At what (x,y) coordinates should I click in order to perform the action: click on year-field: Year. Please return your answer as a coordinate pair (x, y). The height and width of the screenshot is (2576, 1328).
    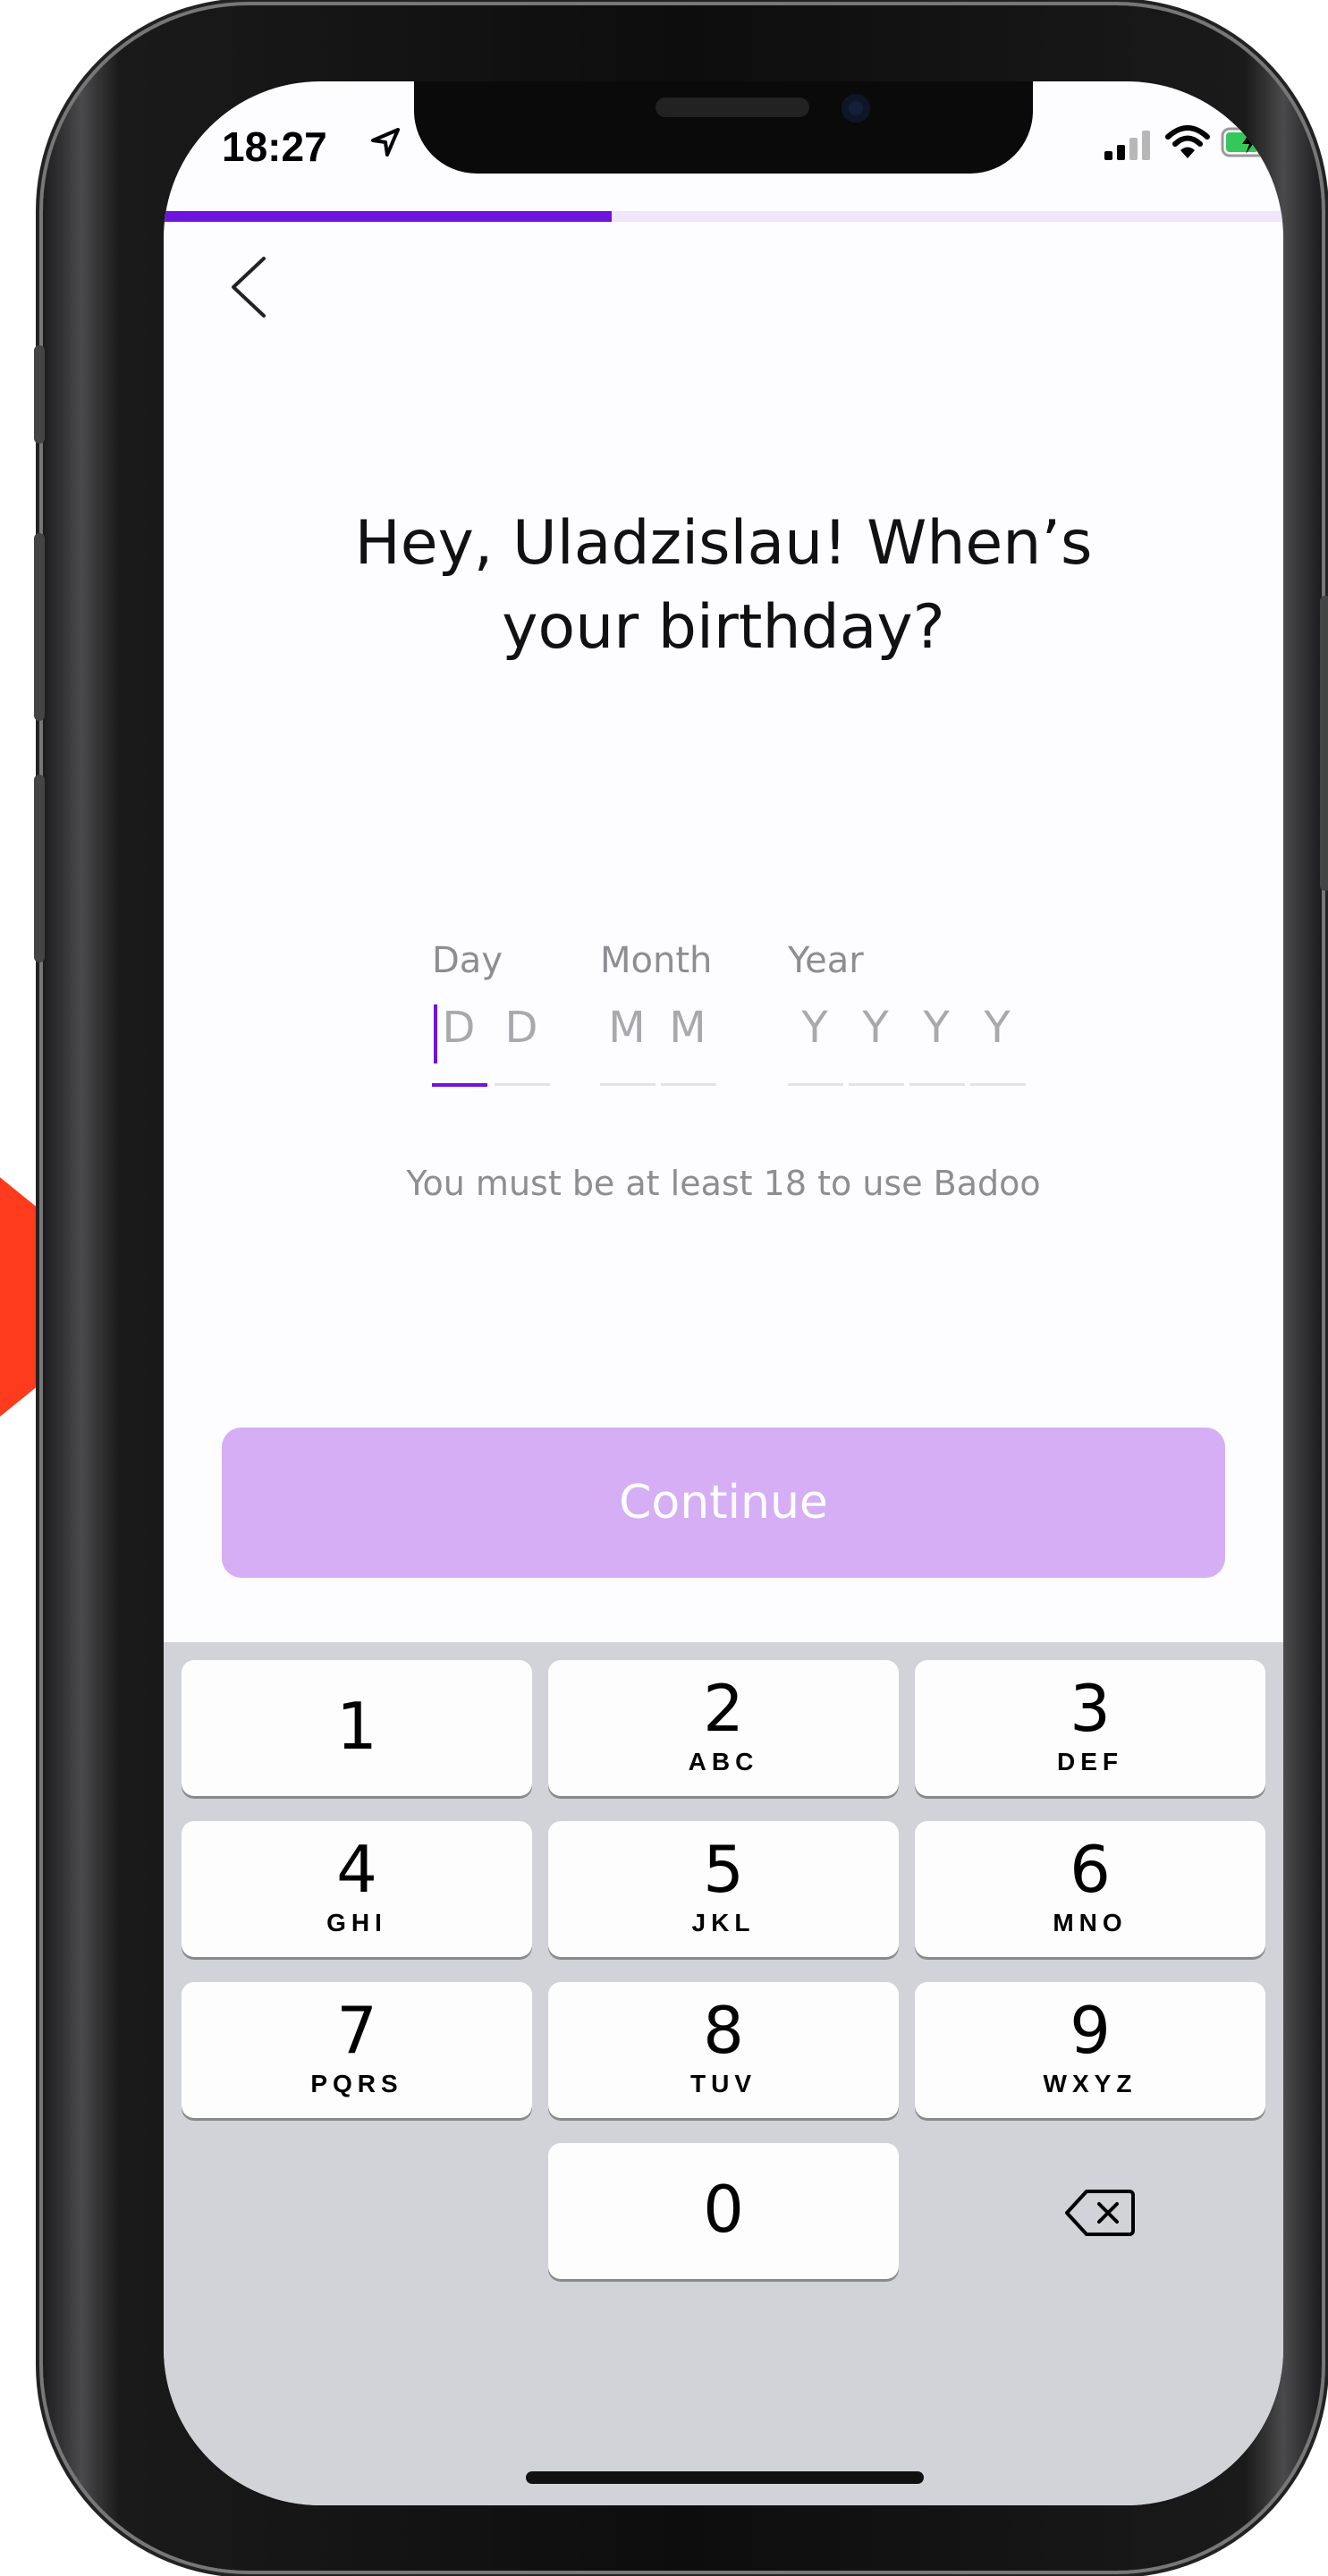
    Looking at the image, I should click on (826, 960).